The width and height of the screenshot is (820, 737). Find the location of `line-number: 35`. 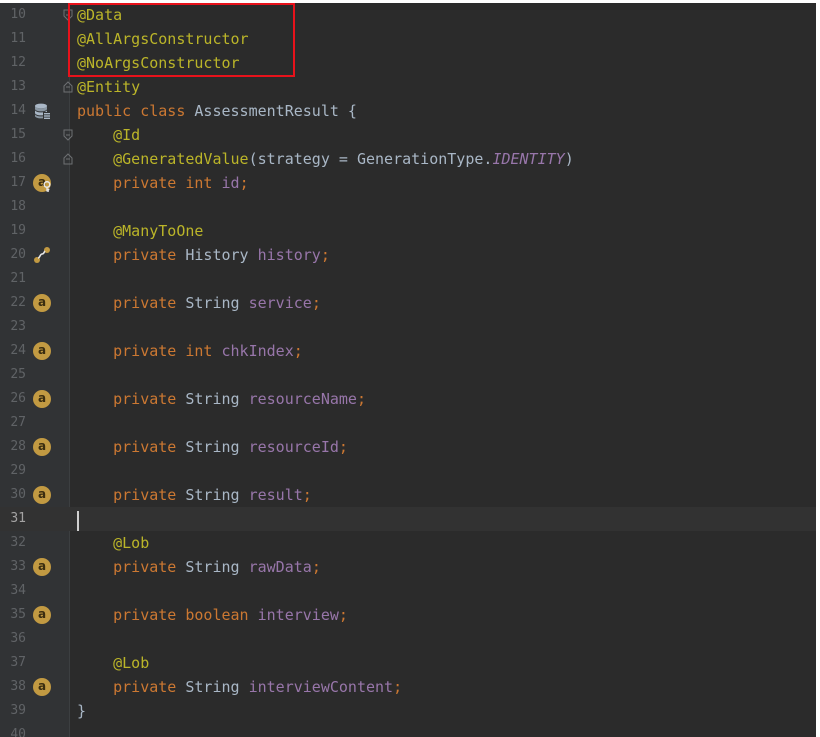

line-number: 35 is located at coordinates (18, 614).